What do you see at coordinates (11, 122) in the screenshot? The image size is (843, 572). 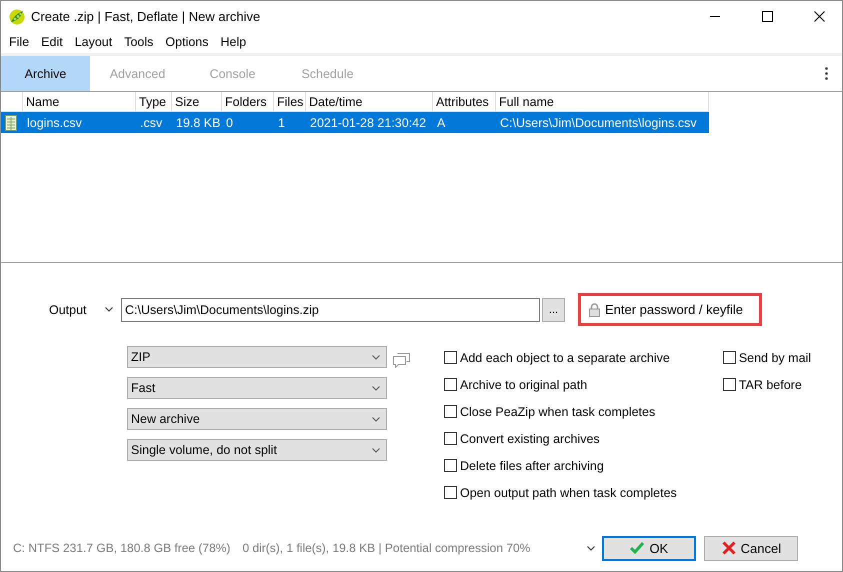 I see `spreadsheet-file-icon` at bounding box center [11, 122].